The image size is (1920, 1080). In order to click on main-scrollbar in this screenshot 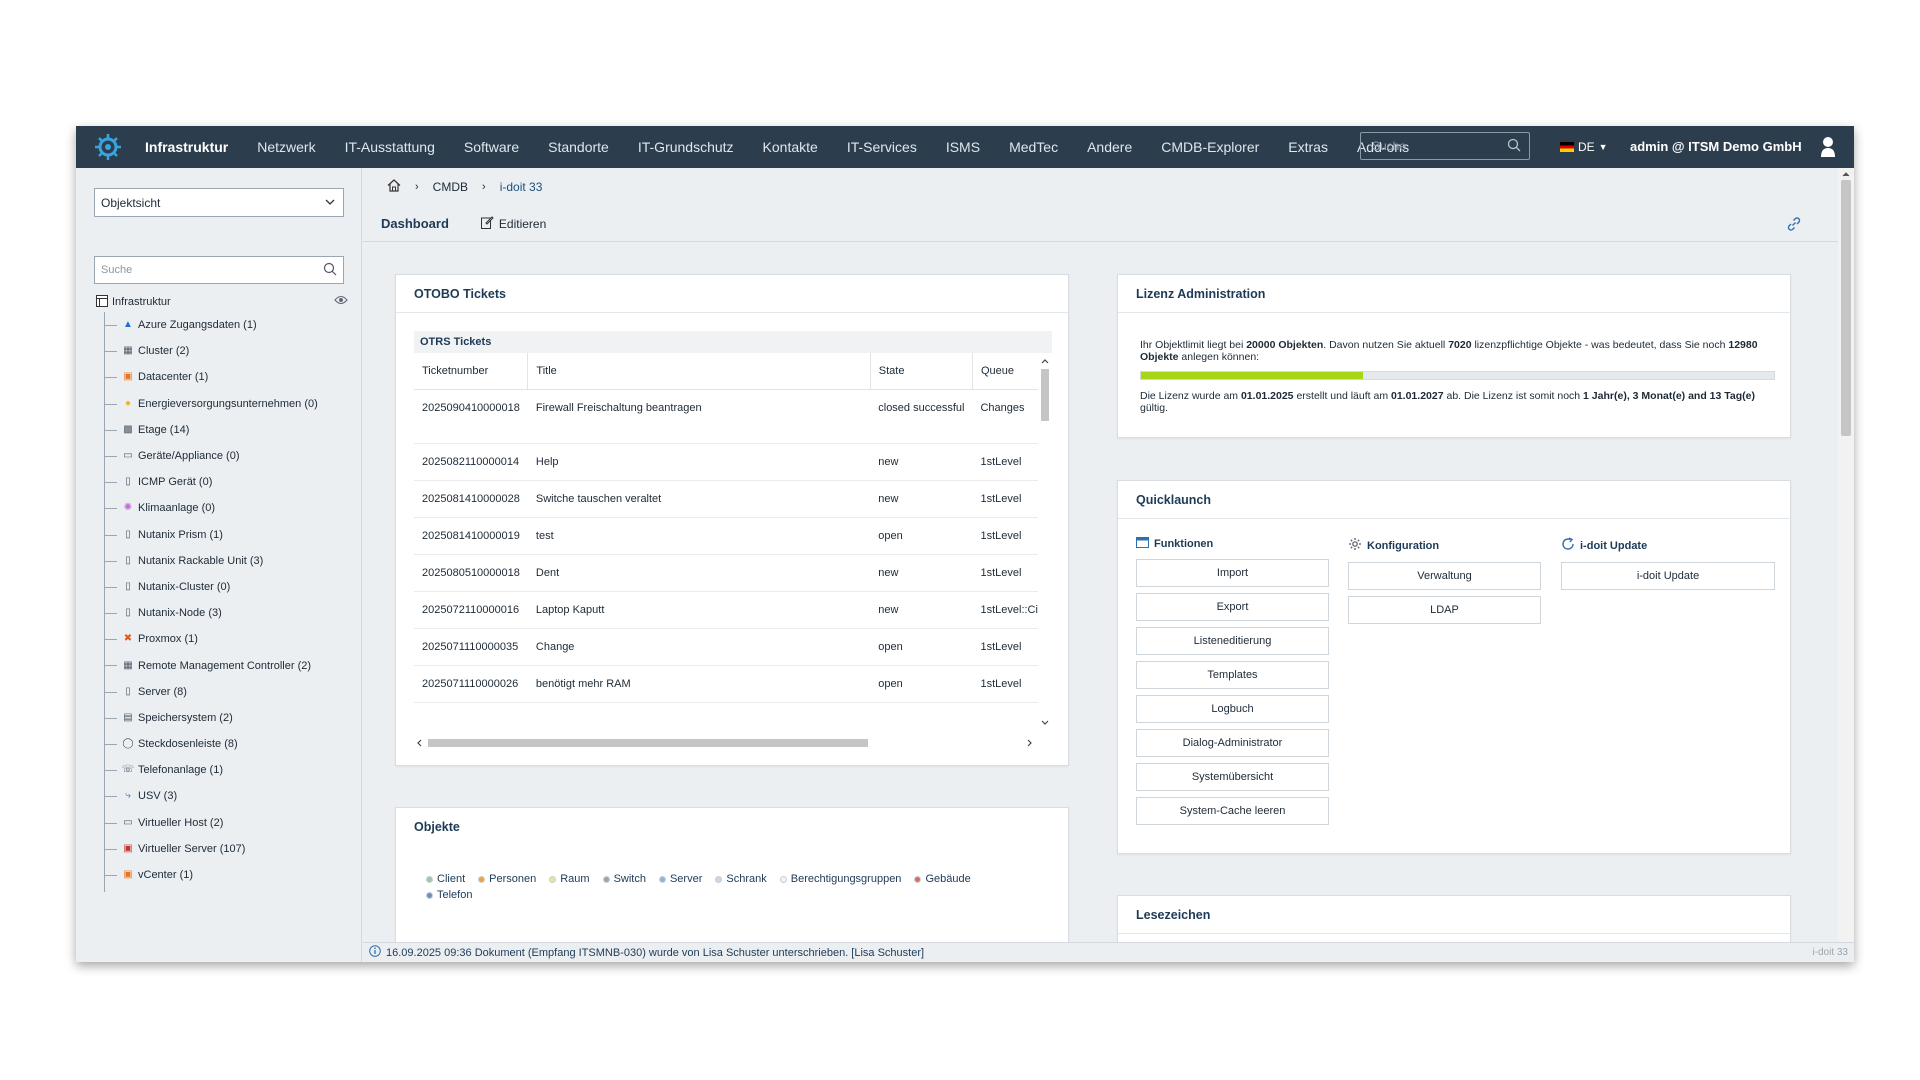, I will do `click(1846, 558)`.